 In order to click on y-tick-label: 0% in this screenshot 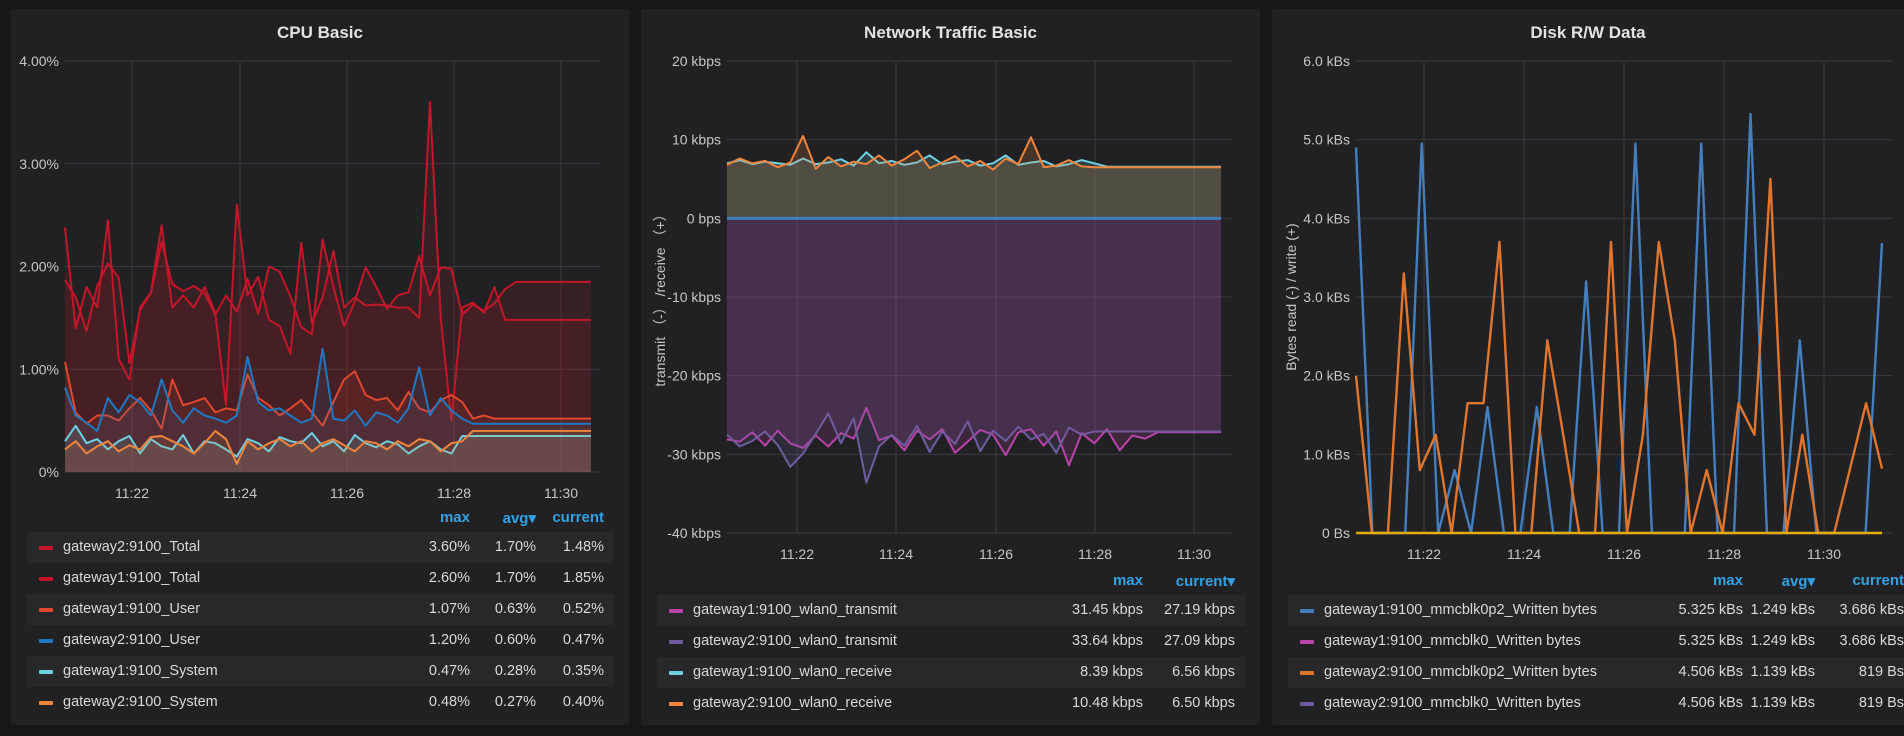, I will do `click(49, 472)`.